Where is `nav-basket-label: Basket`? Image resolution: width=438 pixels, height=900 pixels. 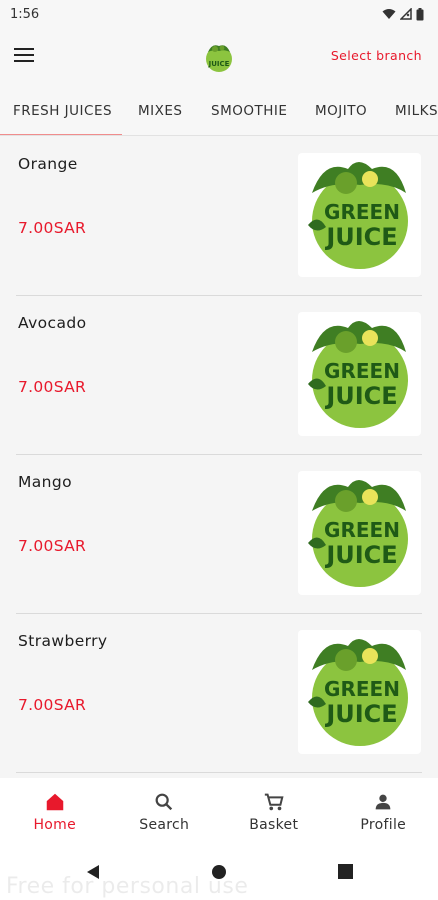 nav-basket-label: Basket is located at coordinates (274, 825).